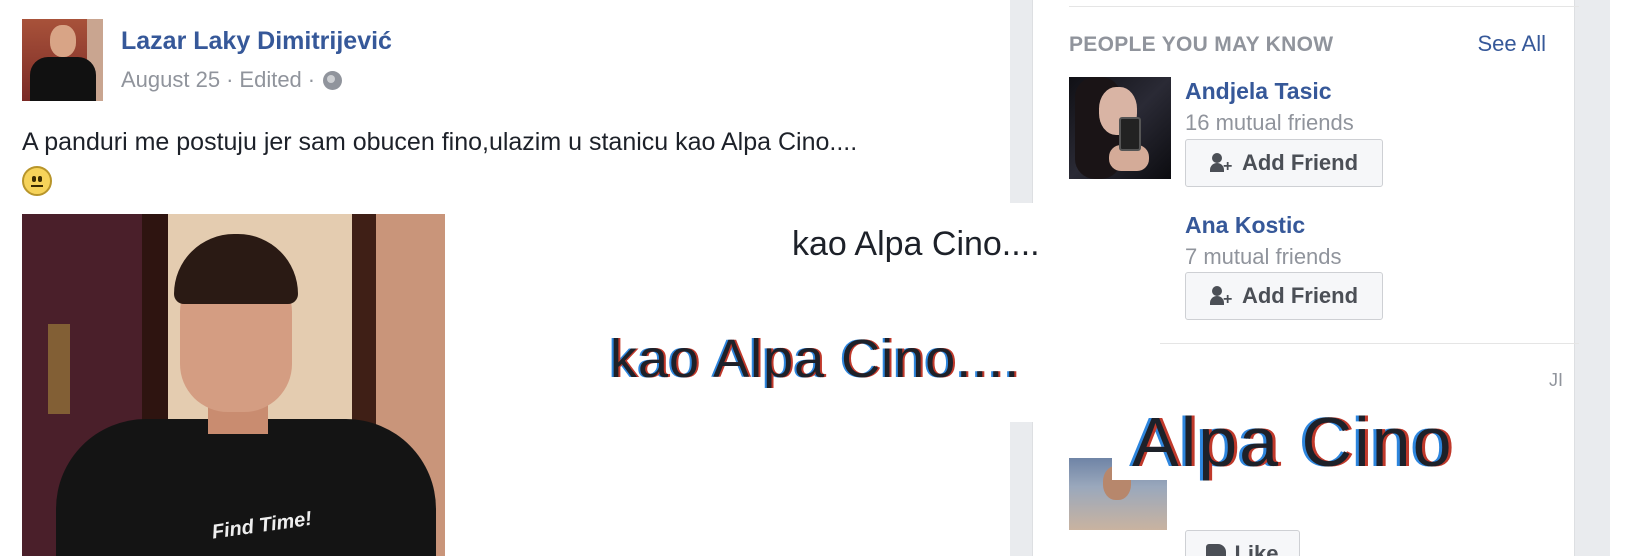  I want to click on author-avatar, so click(62, 60).